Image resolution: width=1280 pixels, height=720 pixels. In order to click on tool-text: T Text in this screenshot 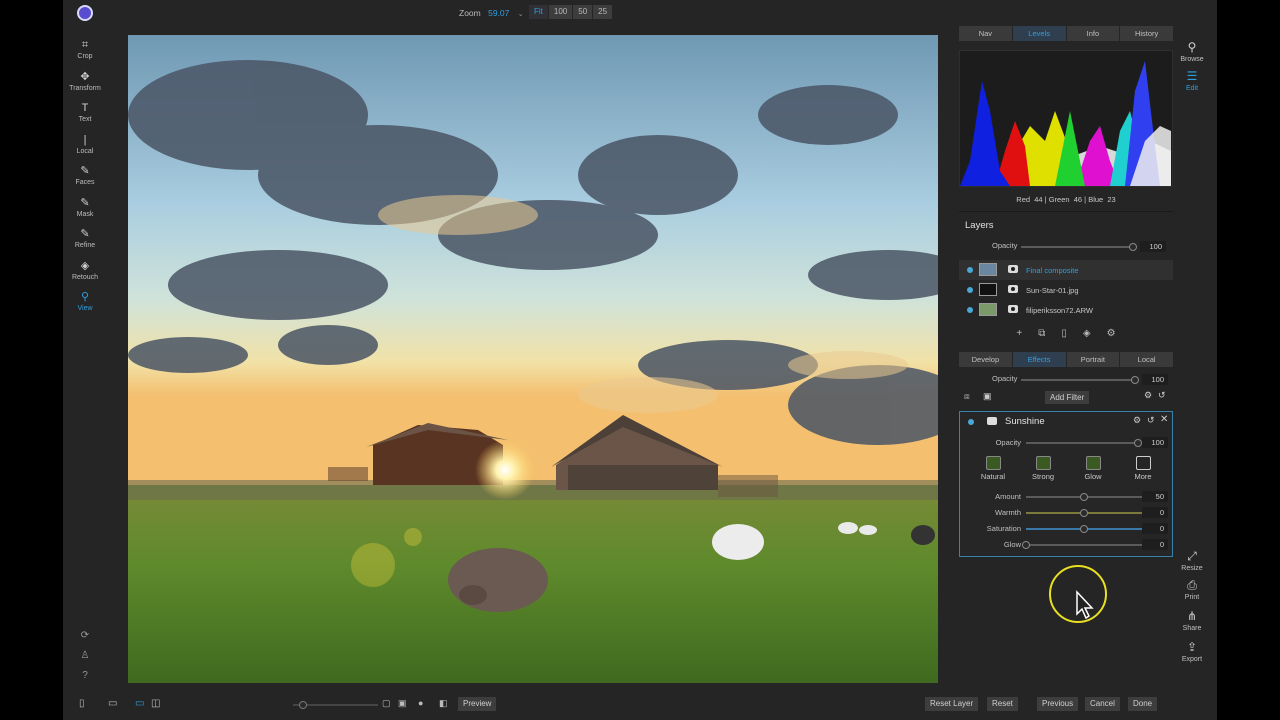, I will do `click(85, 117)`.